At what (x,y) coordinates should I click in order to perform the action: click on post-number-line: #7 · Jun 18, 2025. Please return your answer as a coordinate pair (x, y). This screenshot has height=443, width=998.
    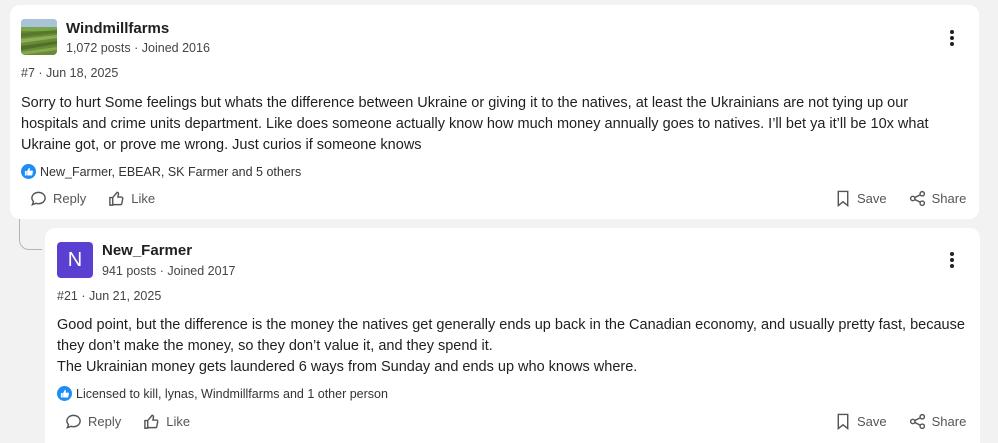
    Looking at the image, I should click on (69, 73).